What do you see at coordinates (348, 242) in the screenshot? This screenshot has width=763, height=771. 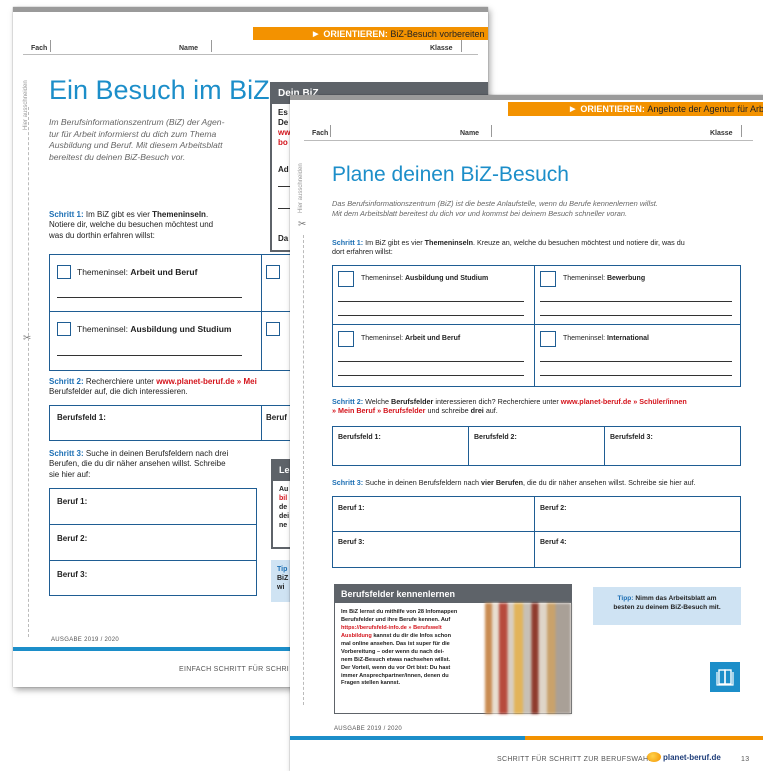 I see `front-step1-label: Schritt 1:` at bounding box center [348, 242].